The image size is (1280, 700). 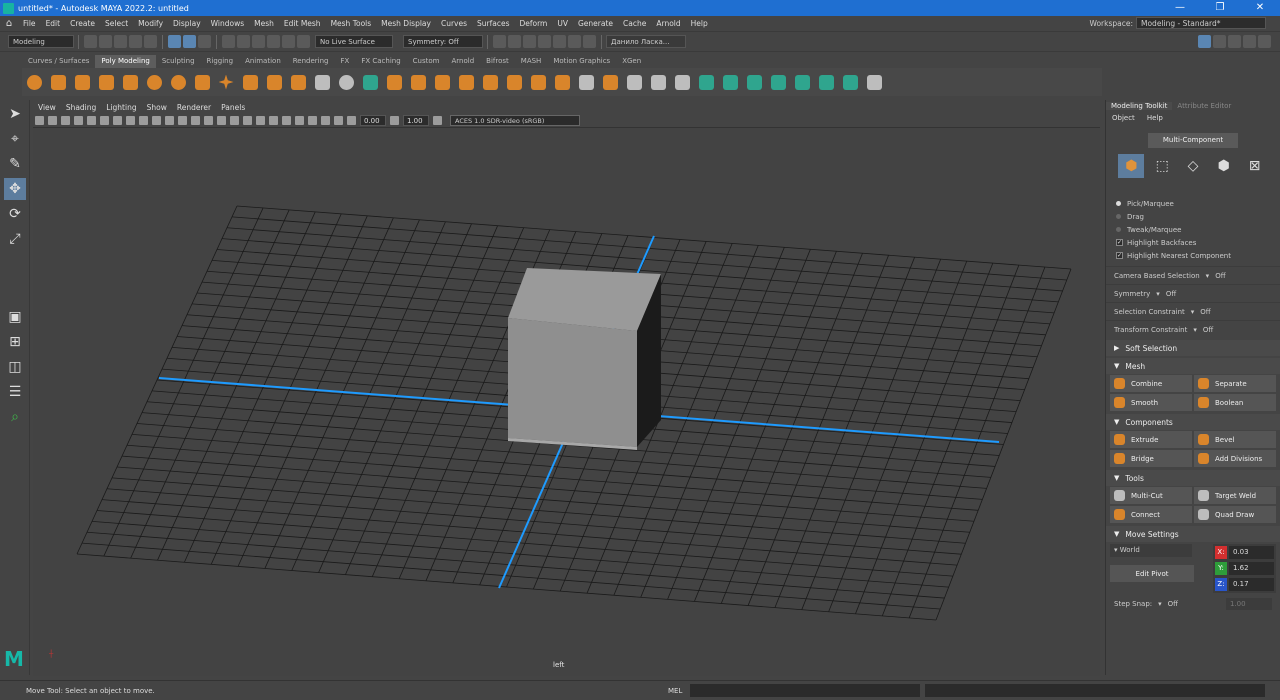 What do you see at coordinates (1220, 8) in the screenshot?
I see `maximize-button: ❐` at bounding box center [1220, 8].